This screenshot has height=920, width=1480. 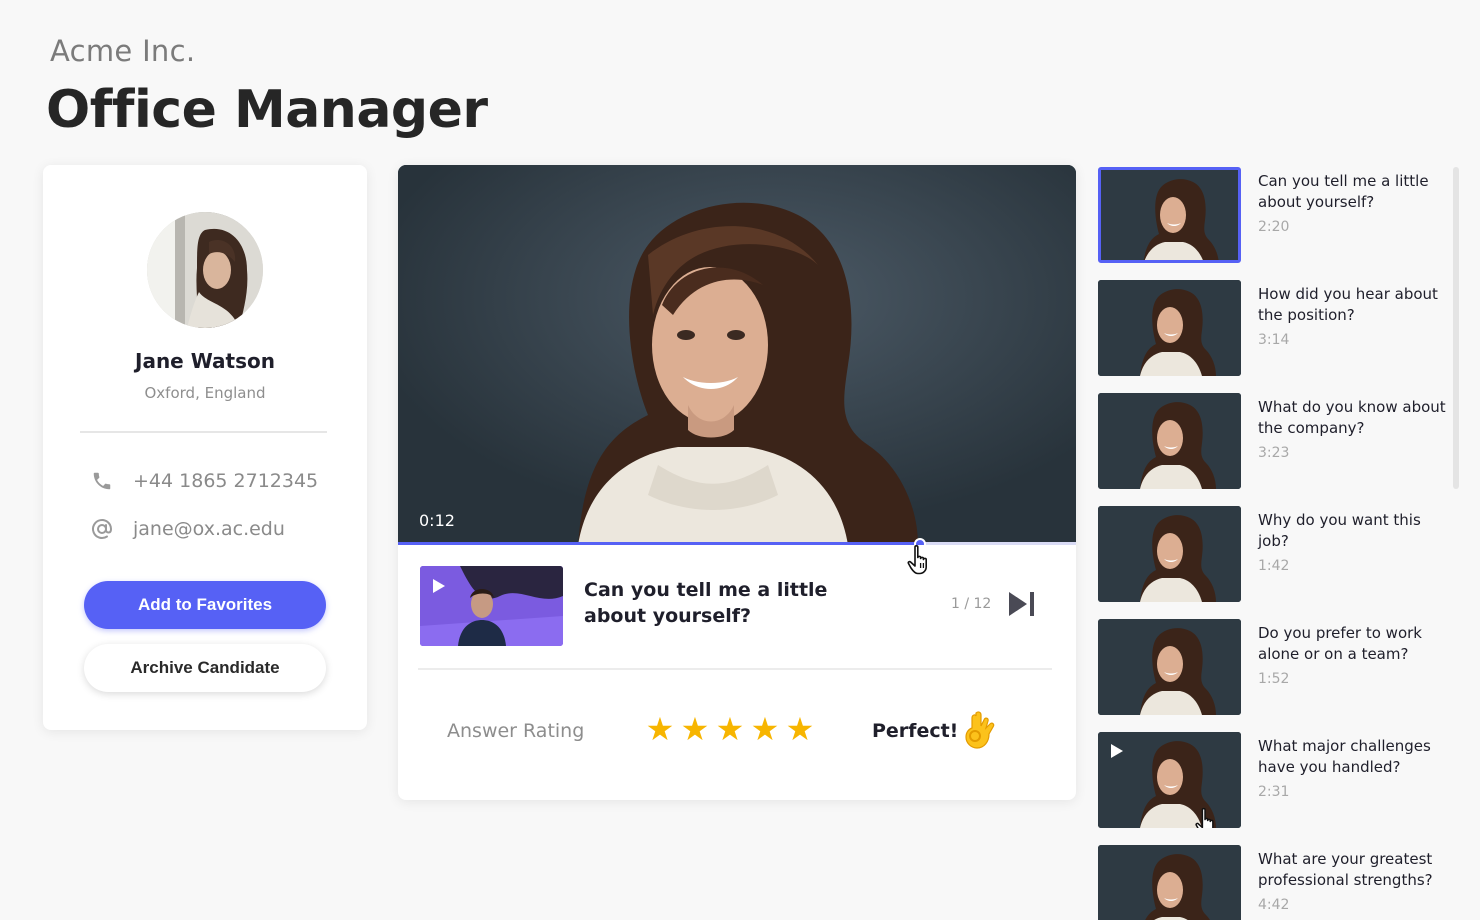 What do you see at coordinates (979, 732) in the screenshot?
I see `ok-hand-icon` at bounding box center [979, 732].